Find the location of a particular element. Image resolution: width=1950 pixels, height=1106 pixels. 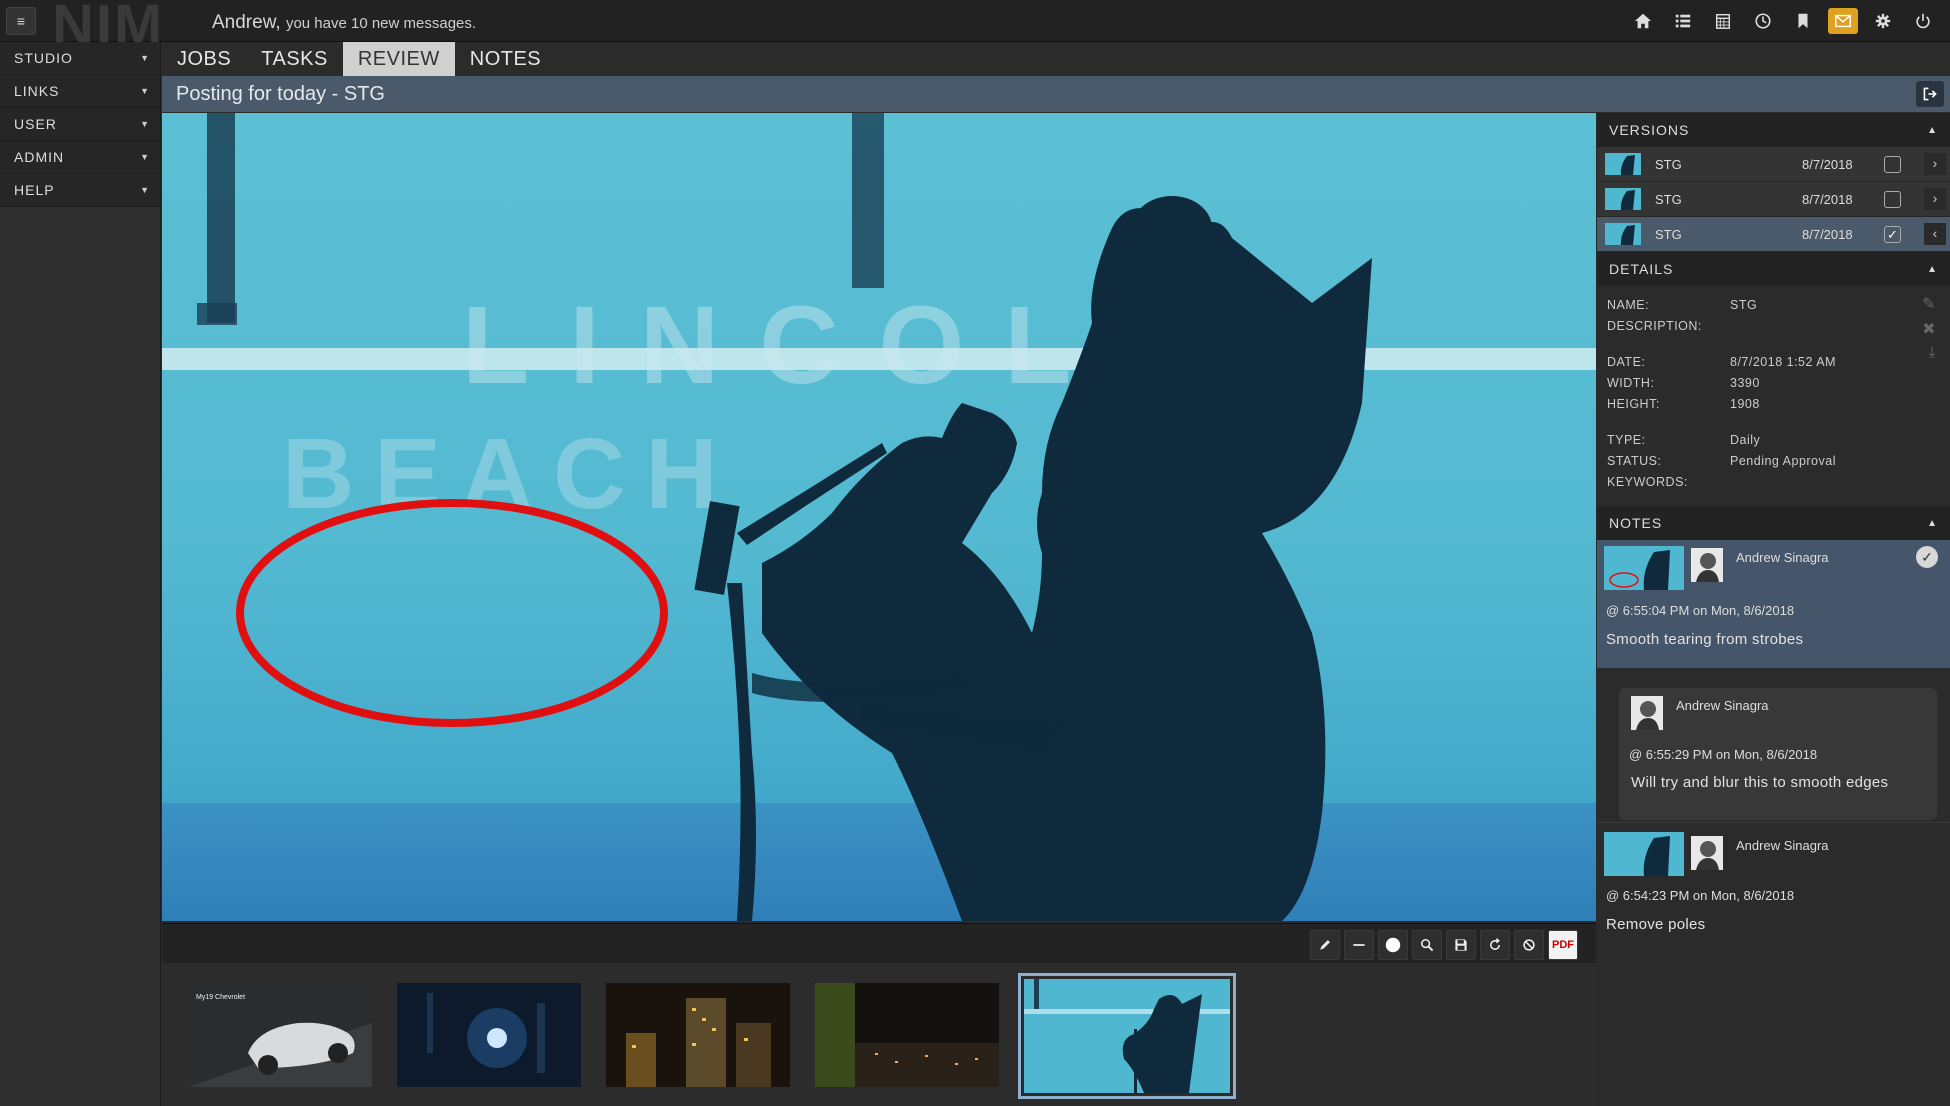

menu-toggle-button: ≡ is located at coordinates (21, 21).